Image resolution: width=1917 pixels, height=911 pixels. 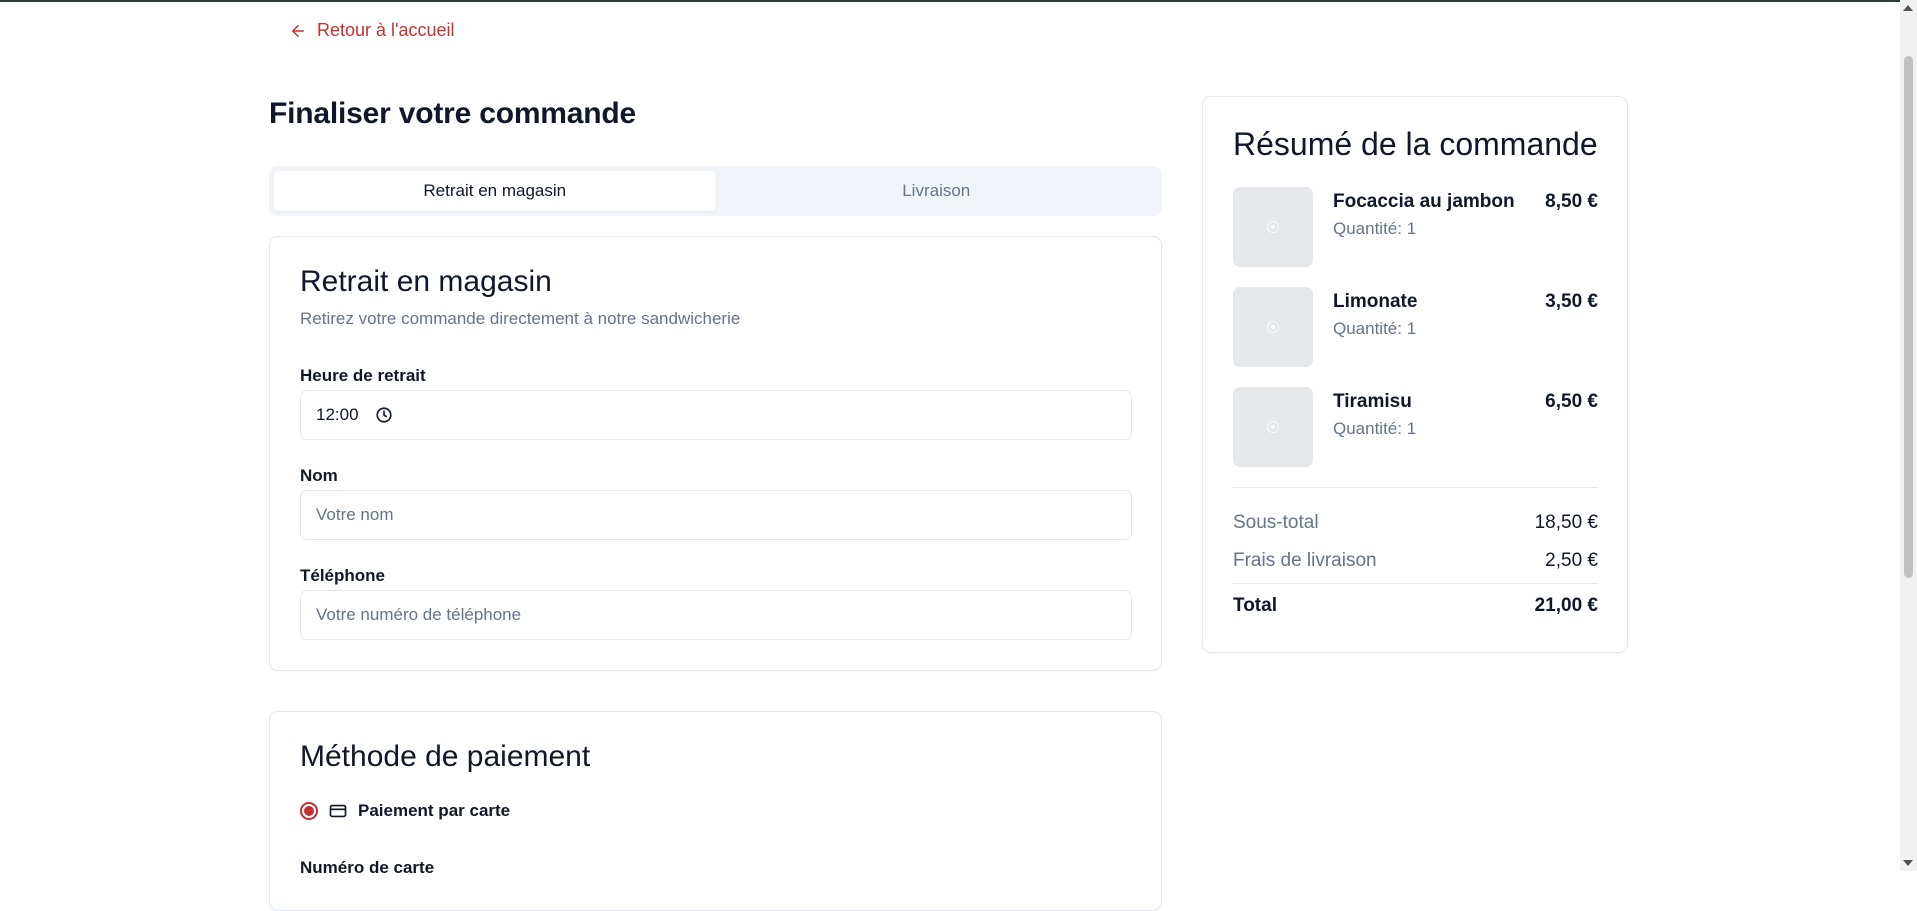 What do you see at coordinates (298, 30) in the screenshot?
I see `arrow-left-icon` at bounding box center [298, 30].